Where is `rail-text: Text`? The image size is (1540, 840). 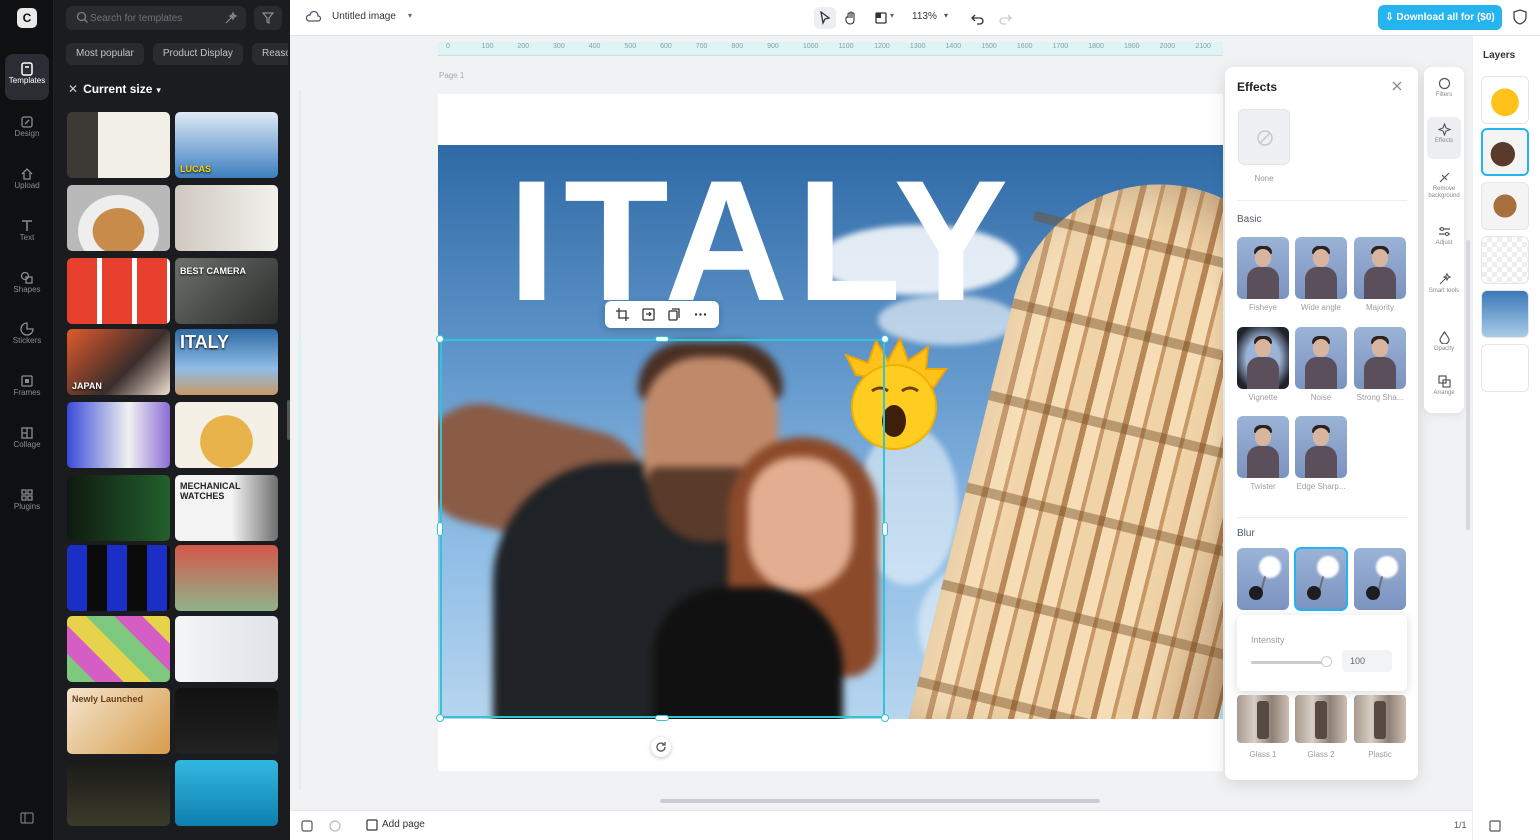 rail-text: Text is located at coordinates (27, 234).